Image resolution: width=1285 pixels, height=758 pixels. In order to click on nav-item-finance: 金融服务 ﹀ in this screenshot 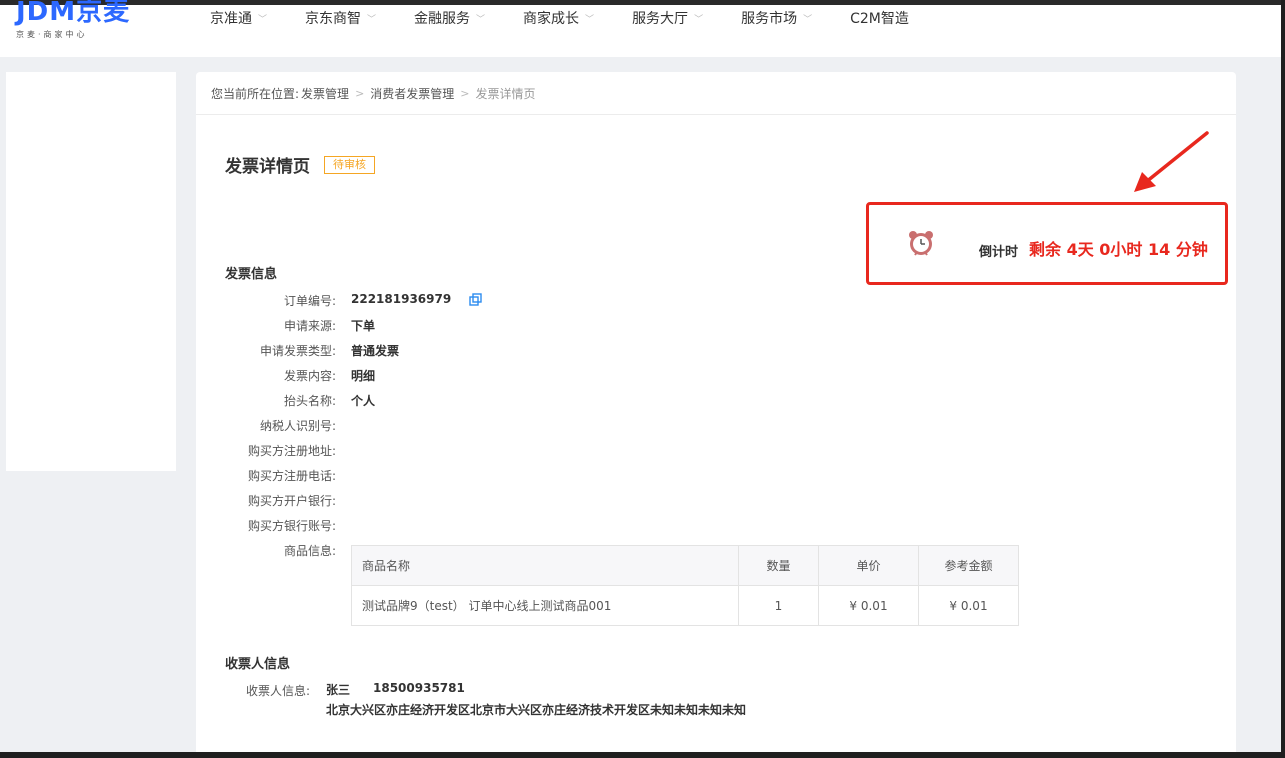, I will do `click(449, 18)`.